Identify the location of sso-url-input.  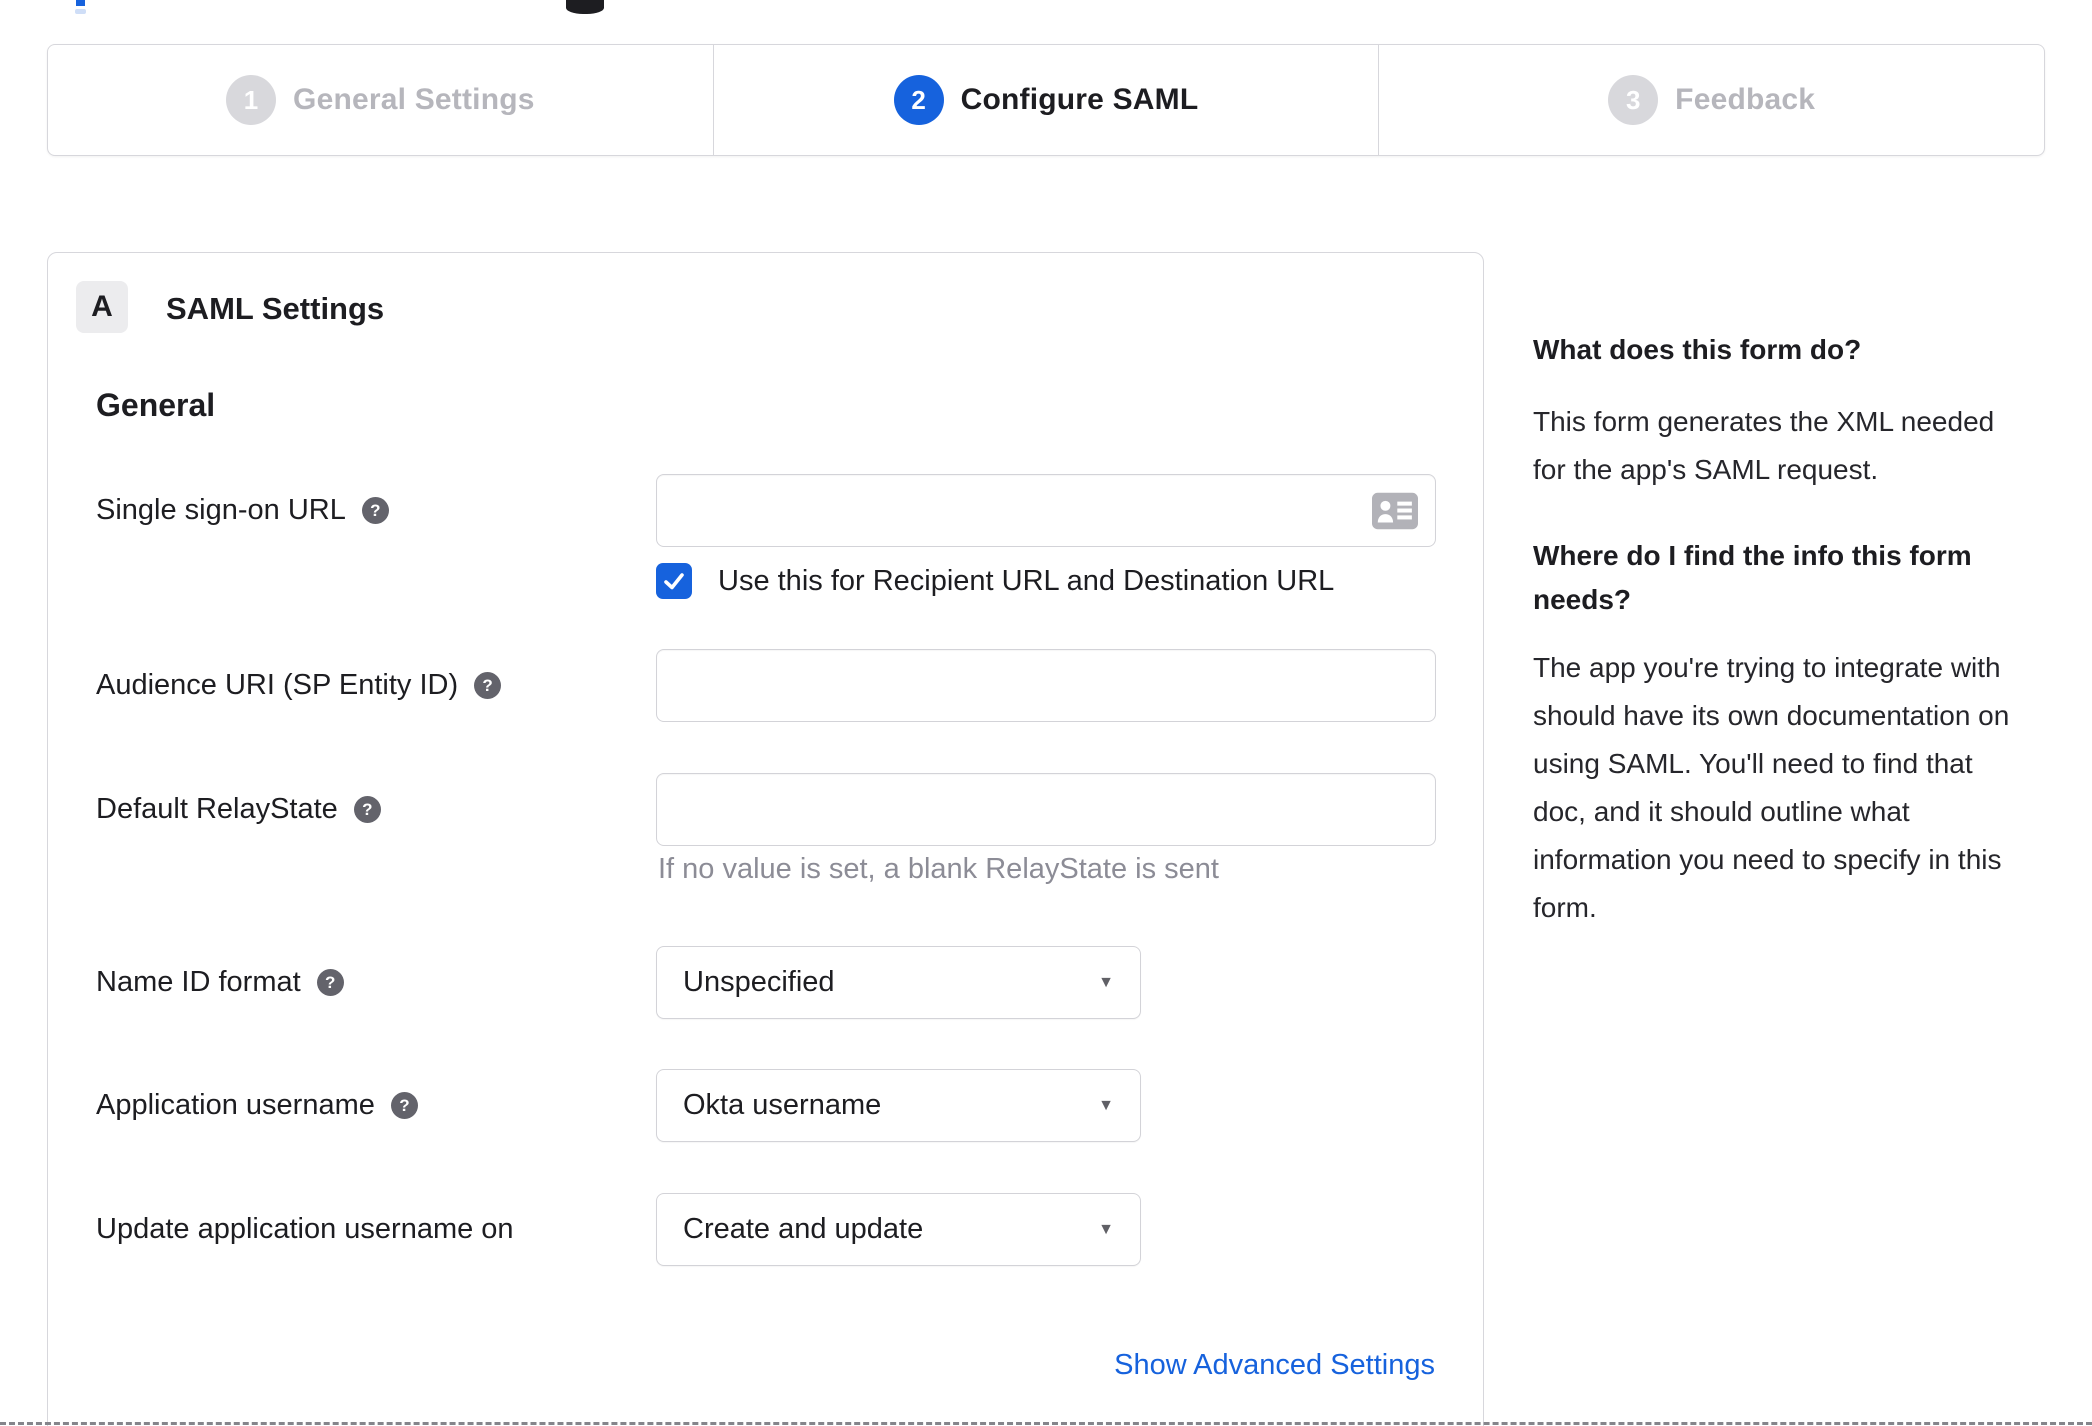
(1046, 510).